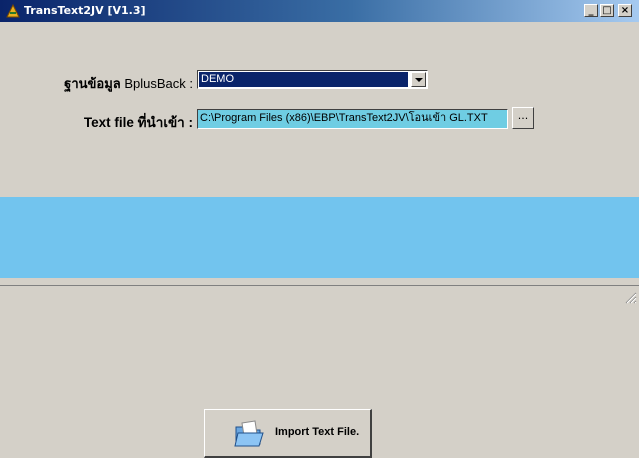  I want to click on database-label-thai: ฐานข้อมูล, so click(92, 83).